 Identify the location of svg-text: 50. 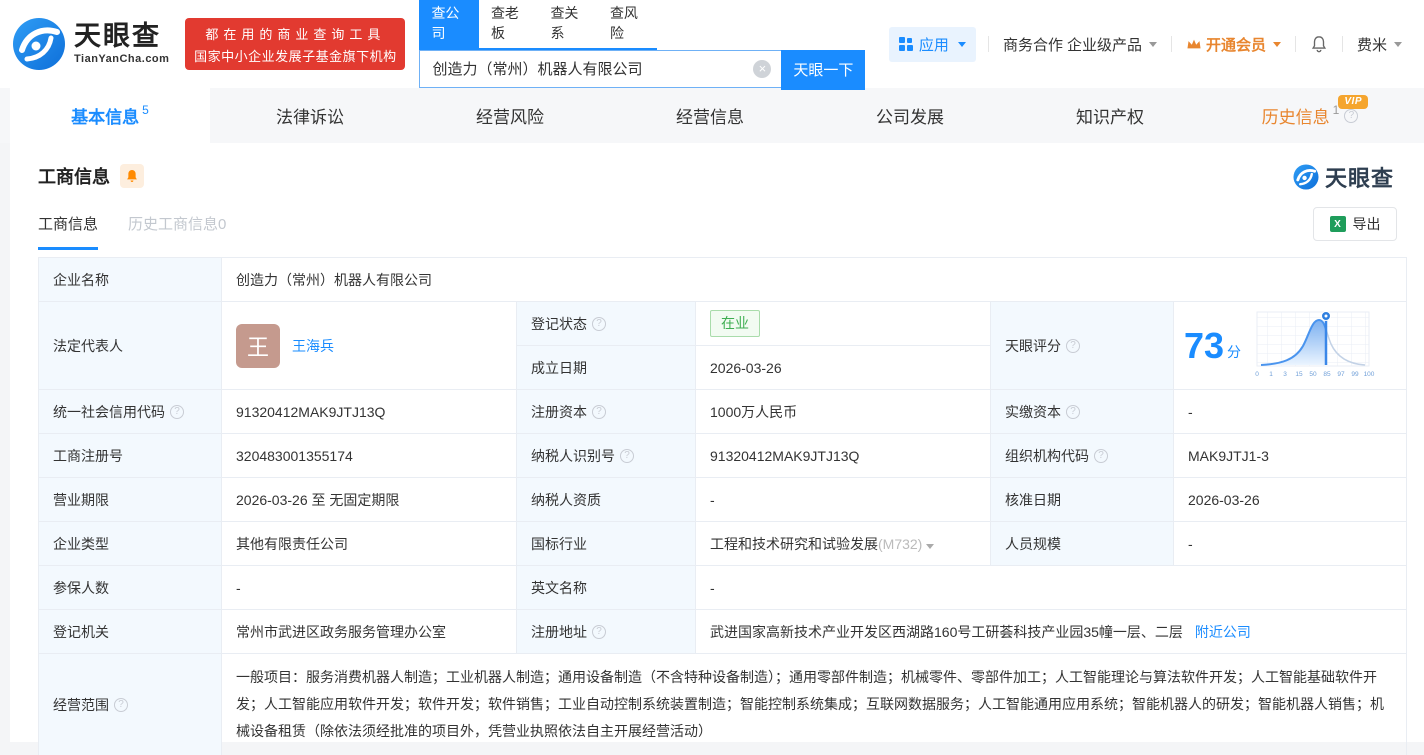
(1313, 374).